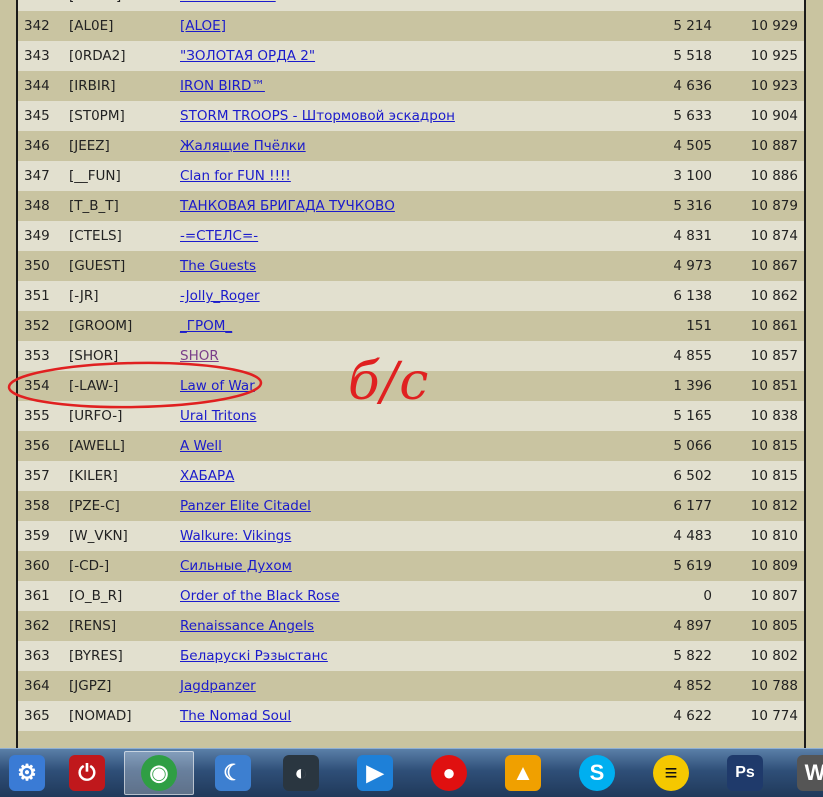 This screenshot has width=823, height=797. What do you see at coordinates (774, 386) in the screenshot?
I see `rating-cell: 10 851` at bounding box center [774, 386].